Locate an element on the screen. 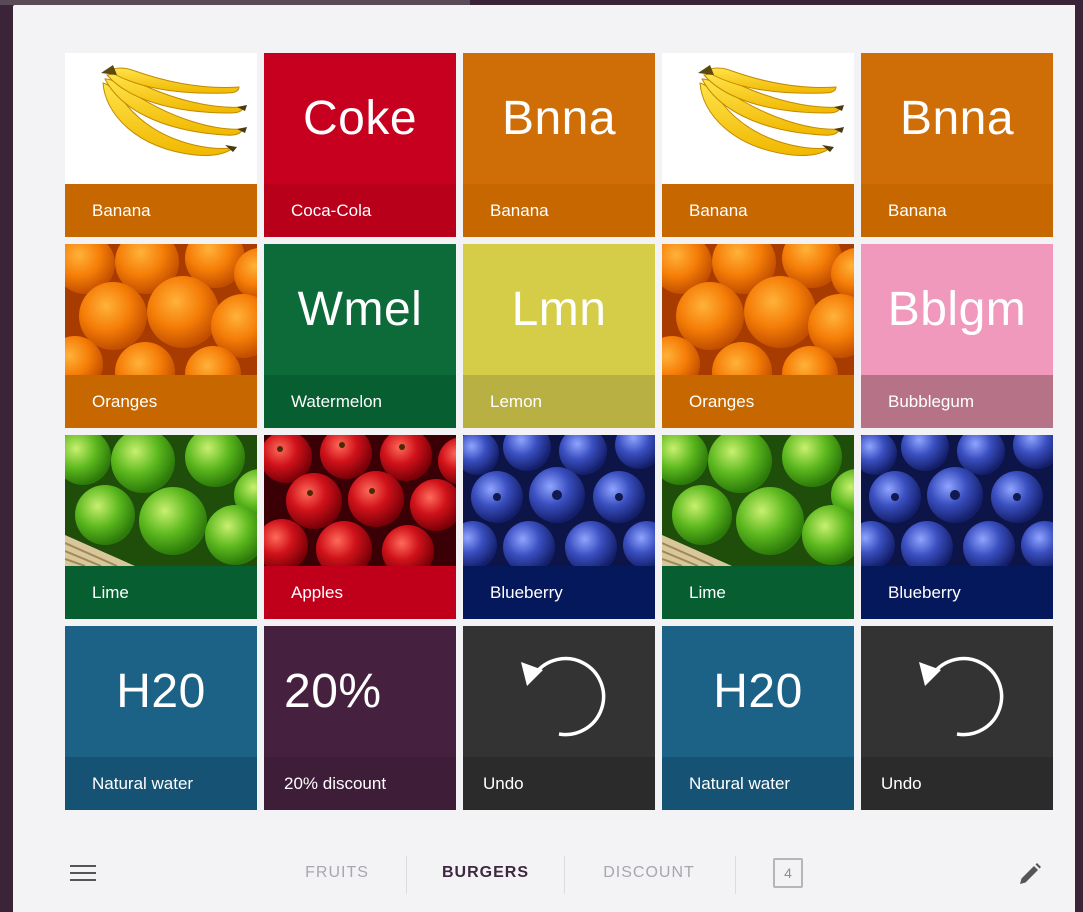 This screenshot has height=912, width=1083. product-tile-lemon: Lmn Lemon is located at coordinates (559, 336).